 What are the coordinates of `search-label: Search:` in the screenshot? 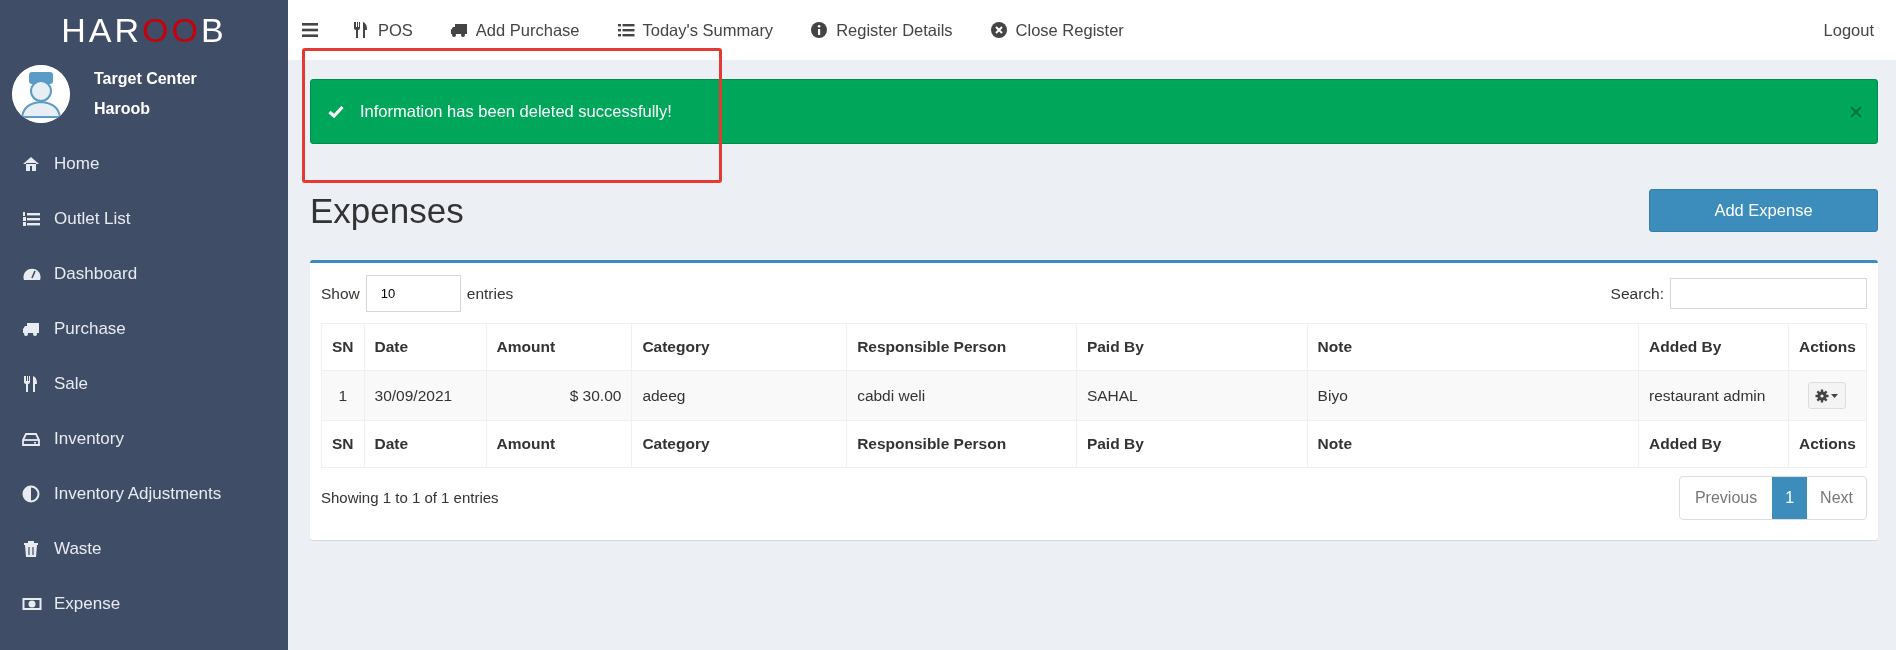 It's located at (1637, 293).